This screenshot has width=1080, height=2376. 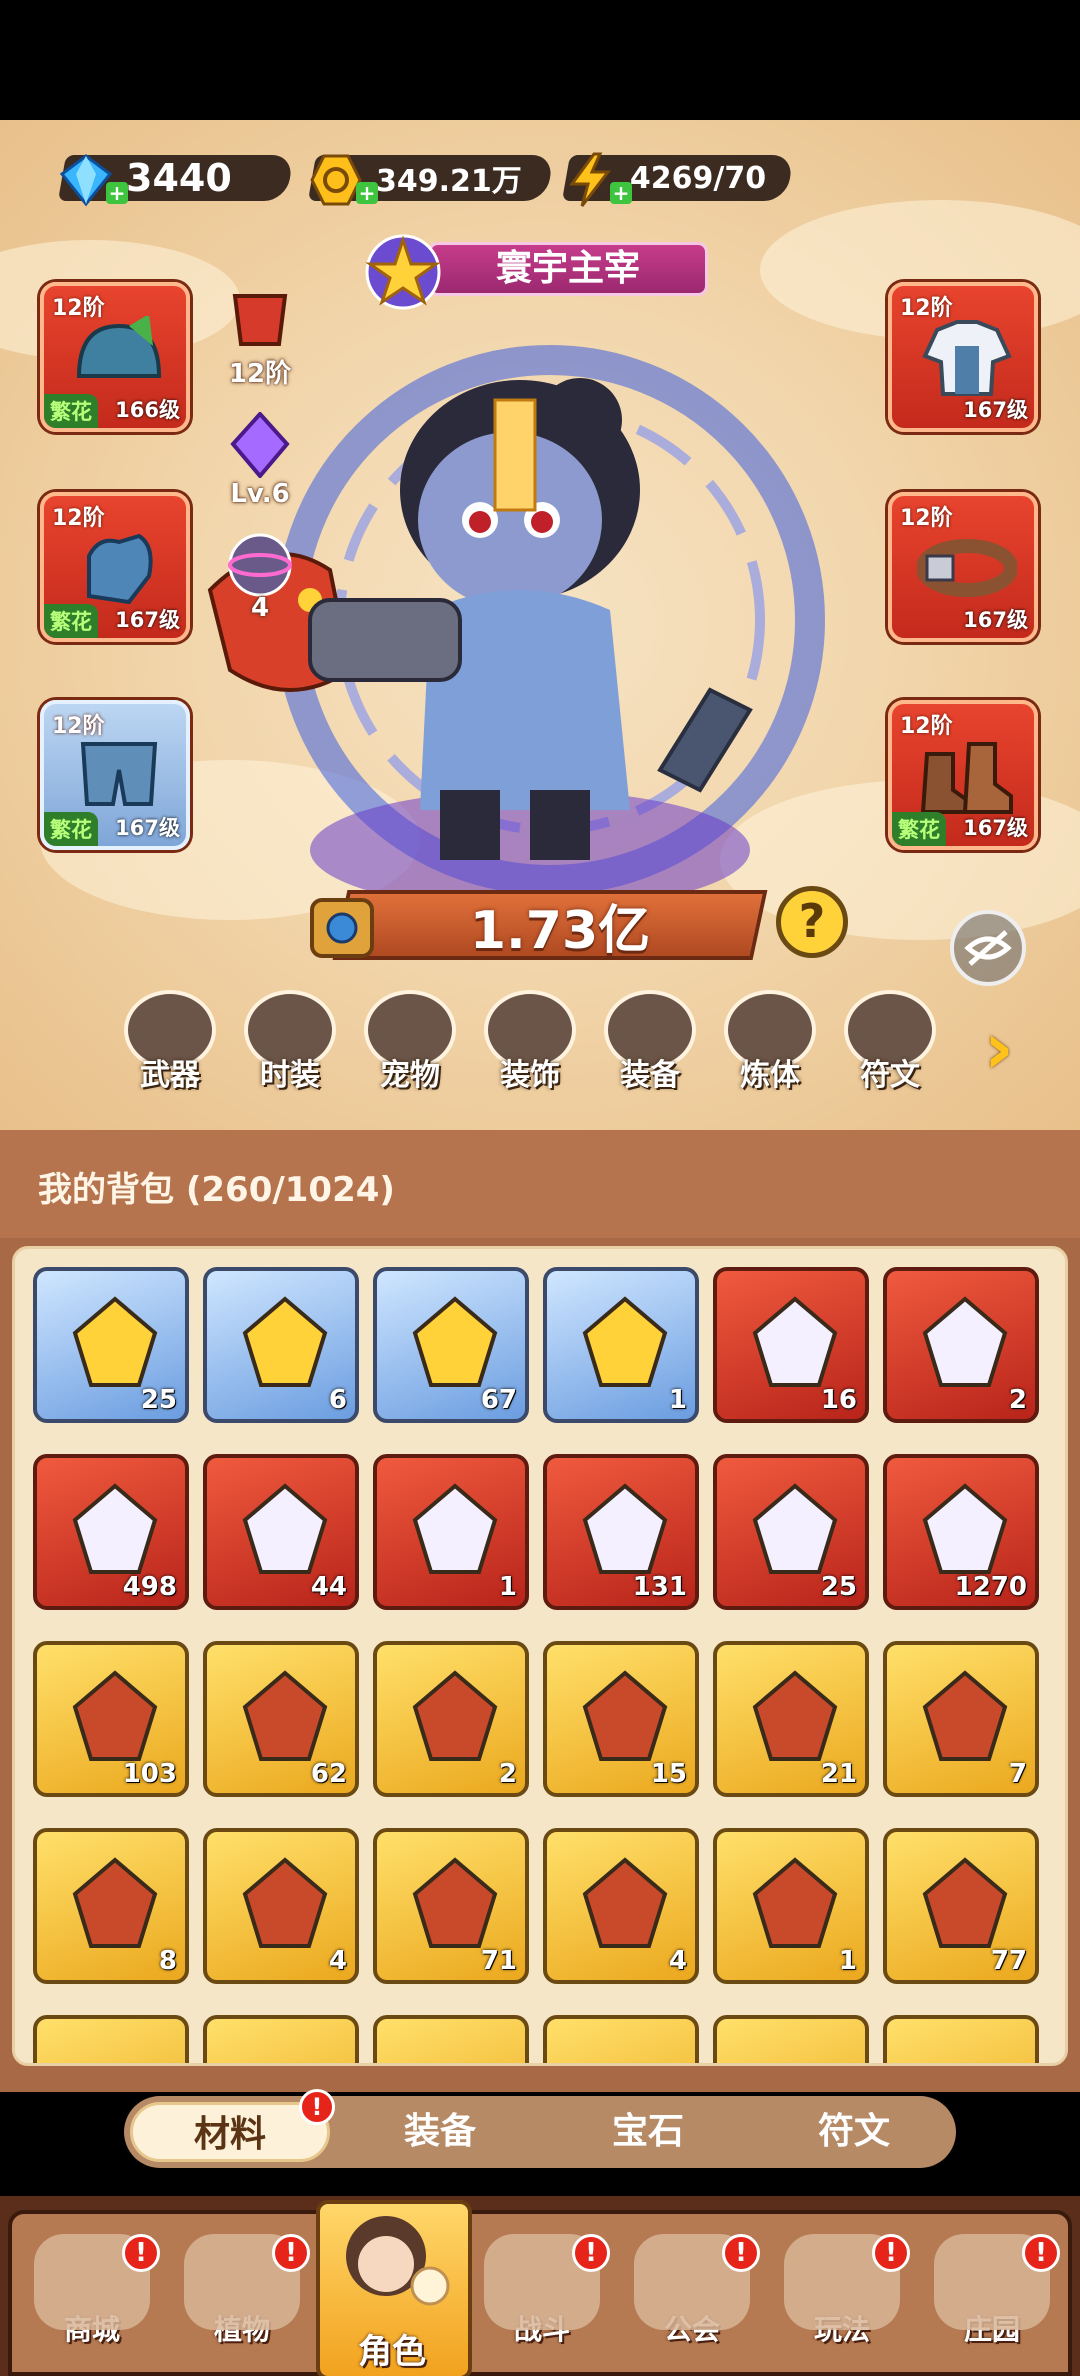 I want to click on category-label: 炼体, so click(x=770, y=1075).